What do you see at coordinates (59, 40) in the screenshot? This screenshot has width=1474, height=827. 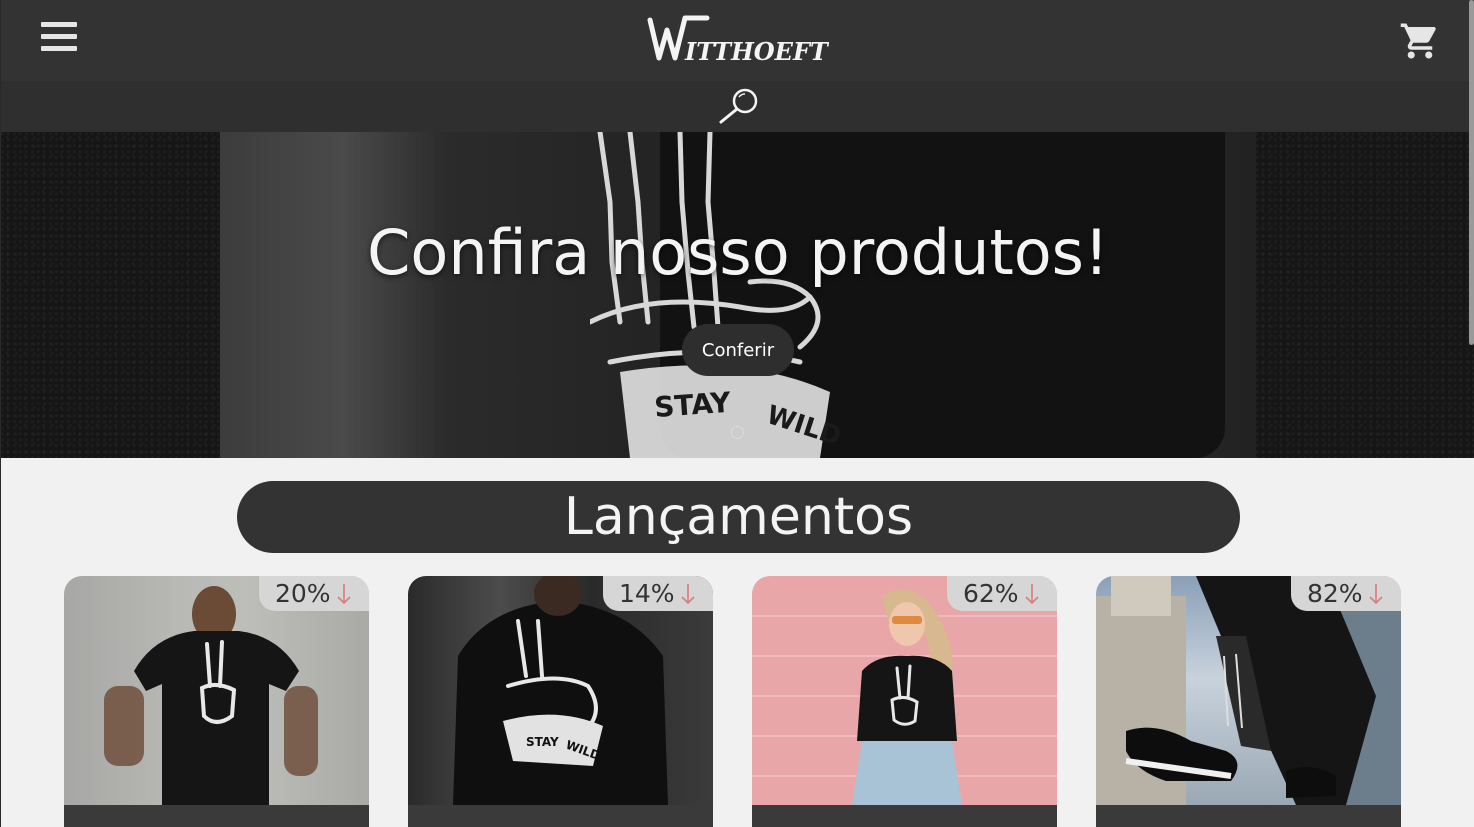 I see `hamburger-menu-icon` at bounding box center [59, 40].